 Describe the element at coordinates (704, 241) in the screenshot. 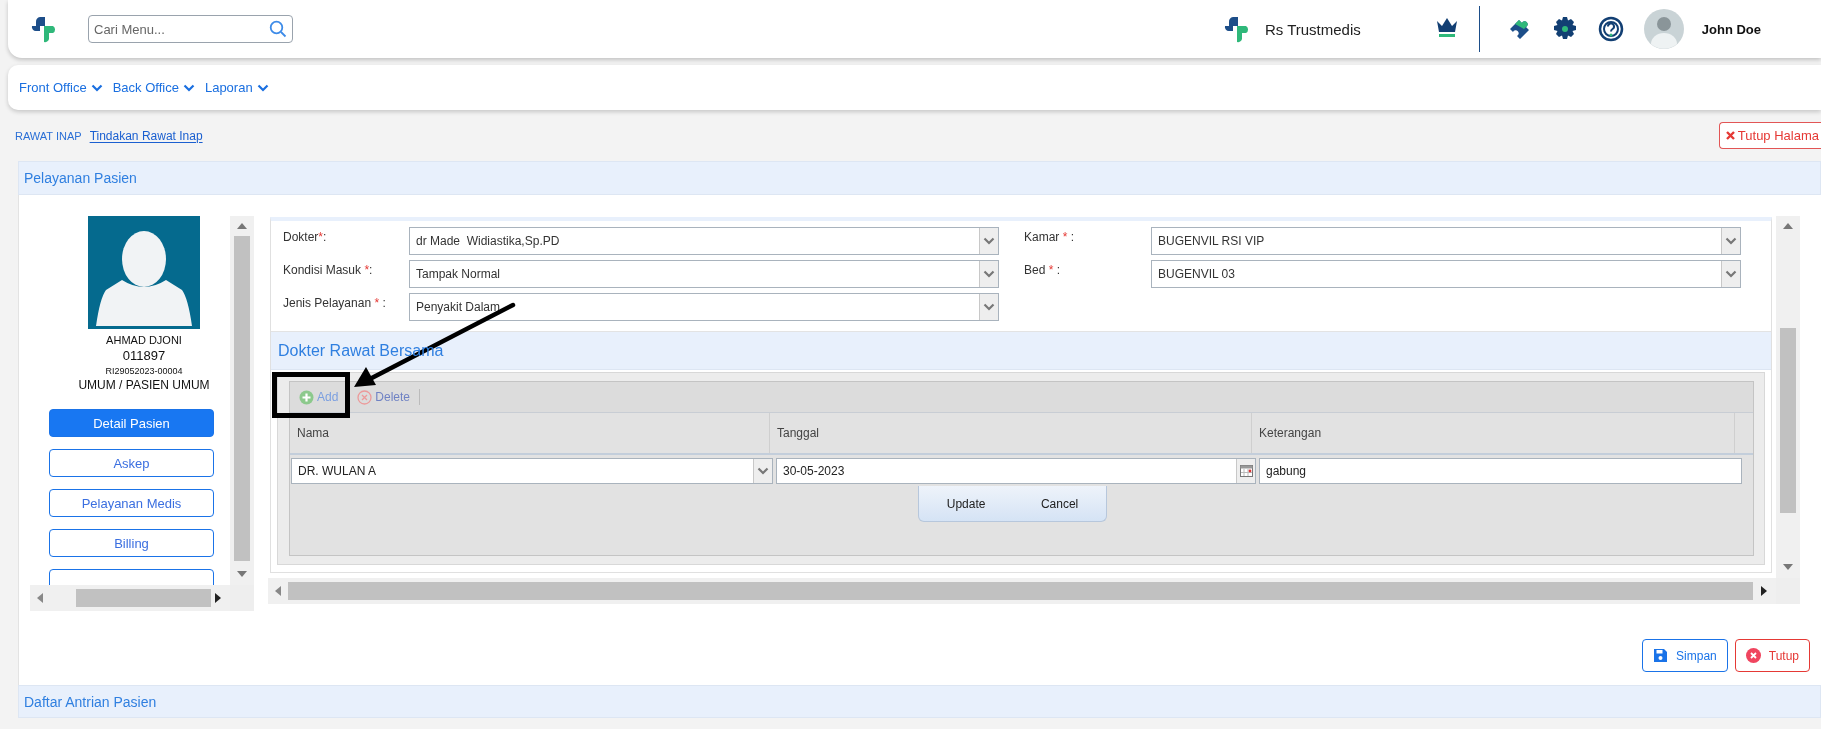

I see `dropdown-field: dr Made Widiastika,Sp.PD` at that location.